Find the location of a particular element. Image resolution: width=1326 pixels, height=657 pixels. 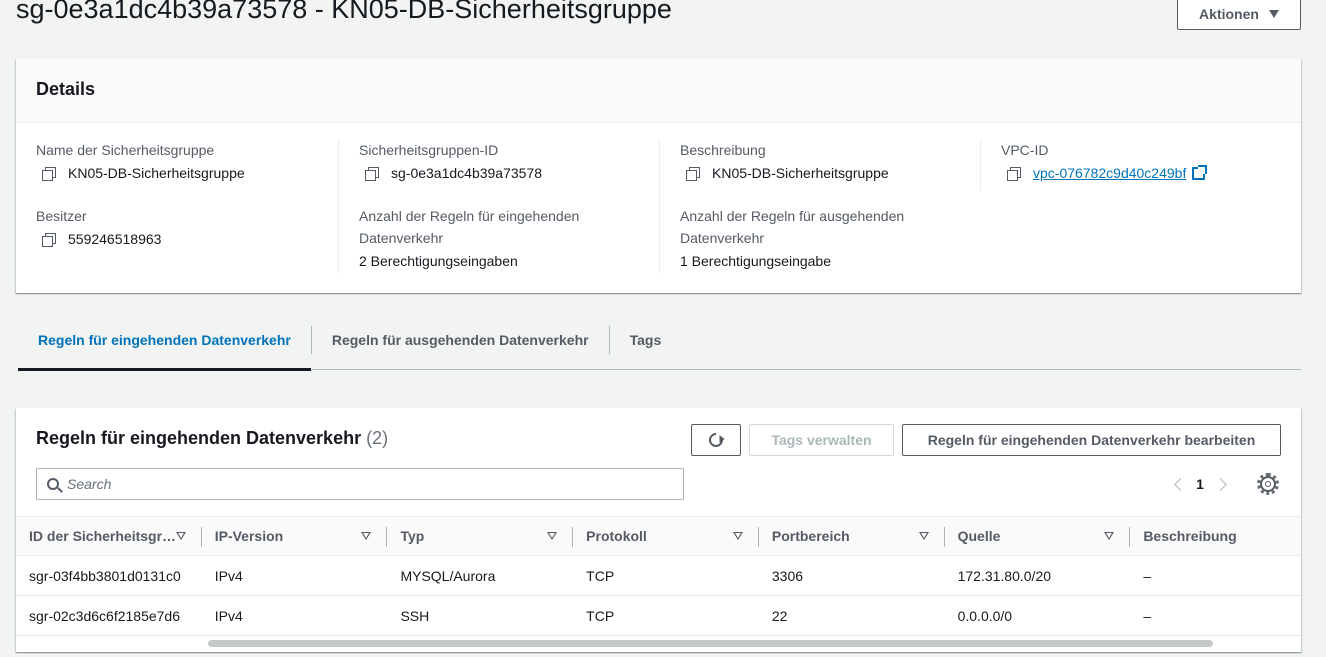

previous-page-button is located at coordinates (1180, 484).